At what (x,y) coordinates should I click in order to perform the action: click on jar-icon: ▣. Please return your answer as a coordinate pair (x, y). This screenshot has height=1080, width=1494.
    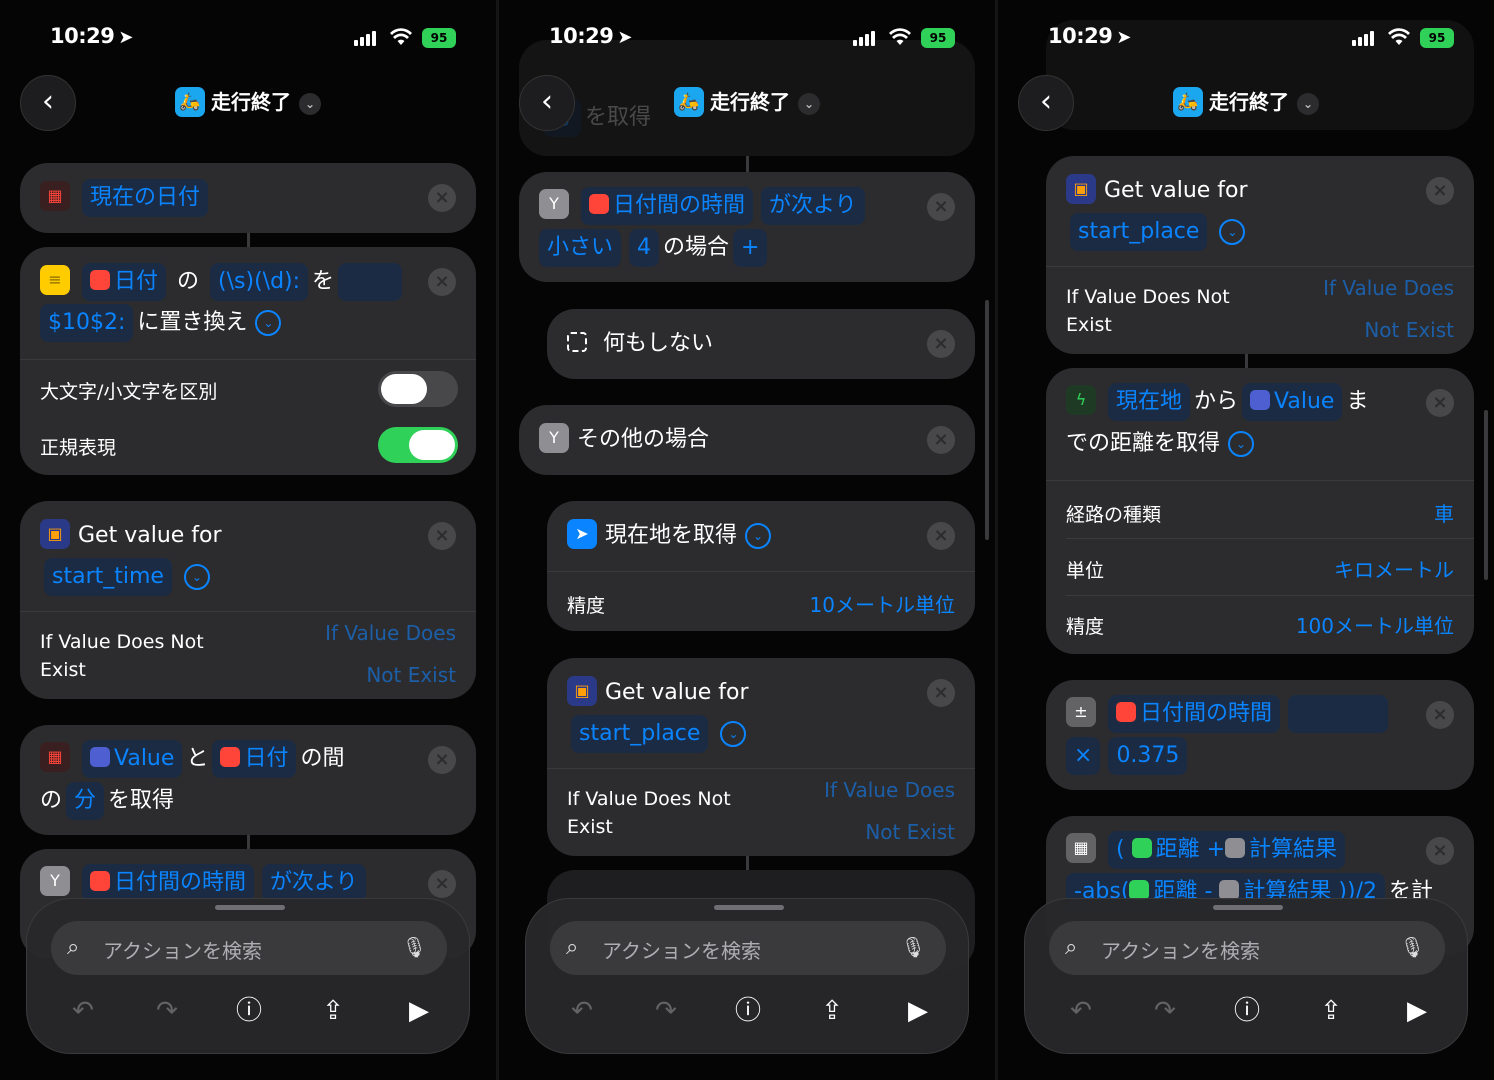
    Looking at the image, I should click on (1081, 189).